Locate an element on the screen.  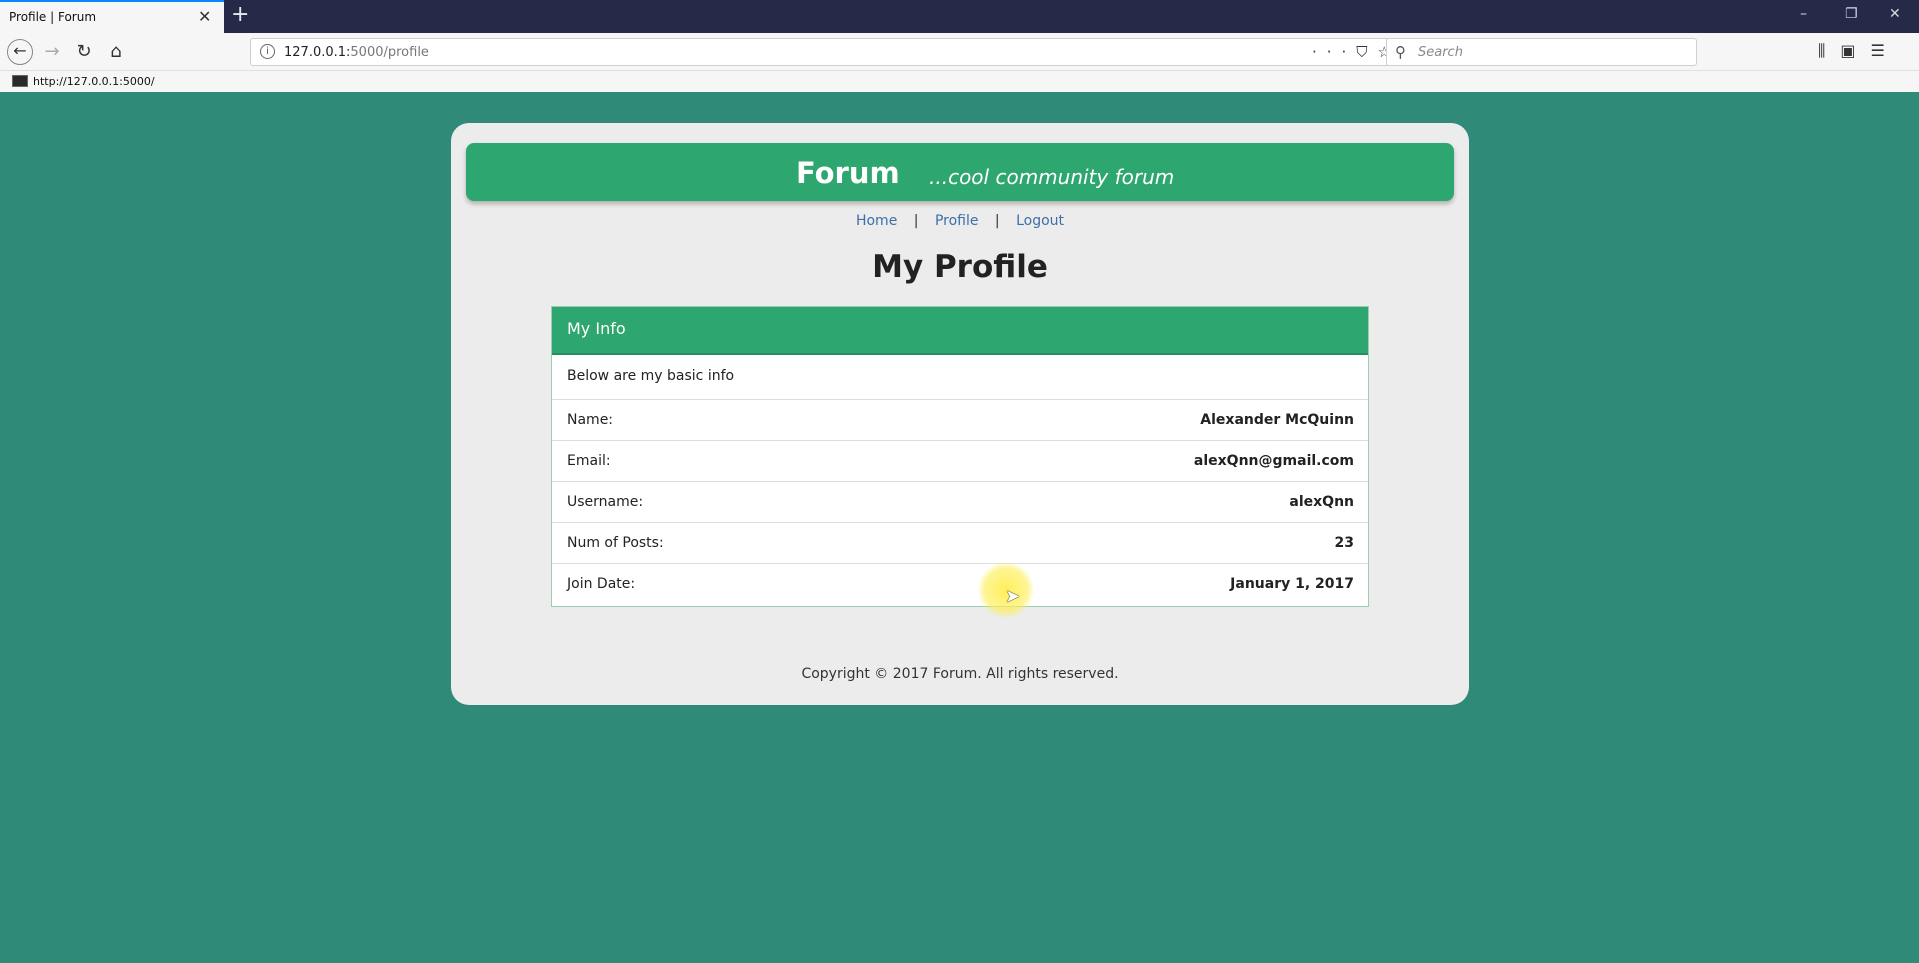
search-input: ⚲ Search is located at coordinates (1541, 52).